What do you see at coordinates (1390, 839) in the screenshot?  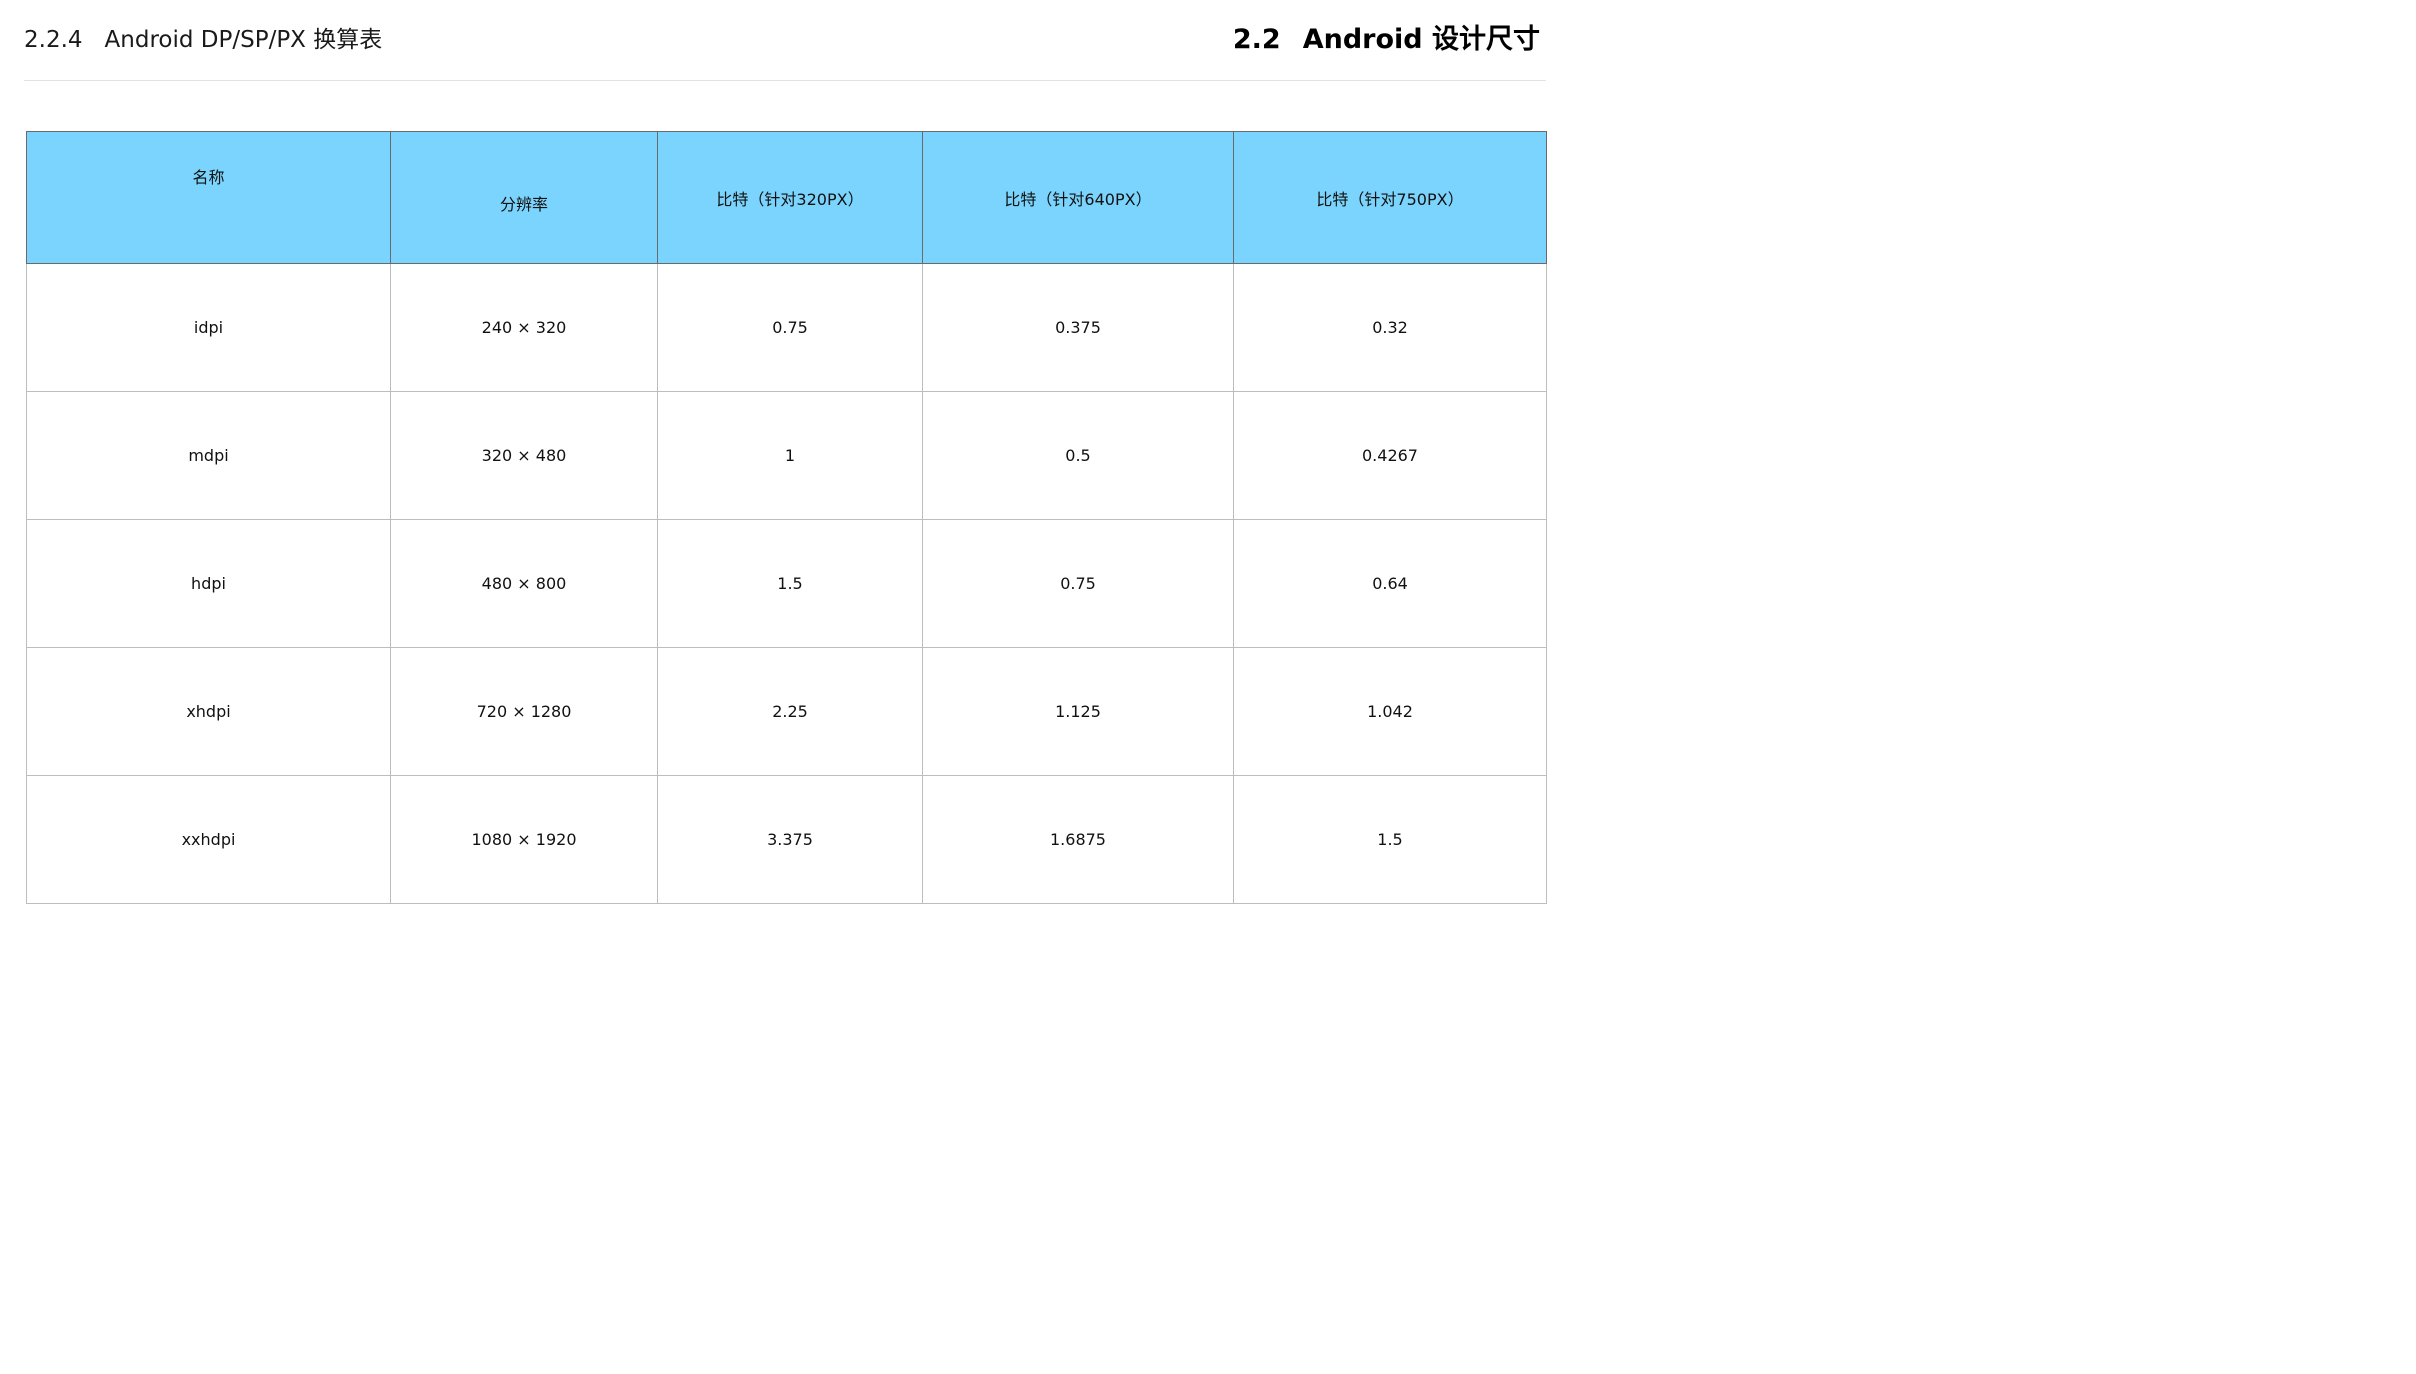 I see `ratio-750-cell: 1.5` at bounding box center [1390, 839].